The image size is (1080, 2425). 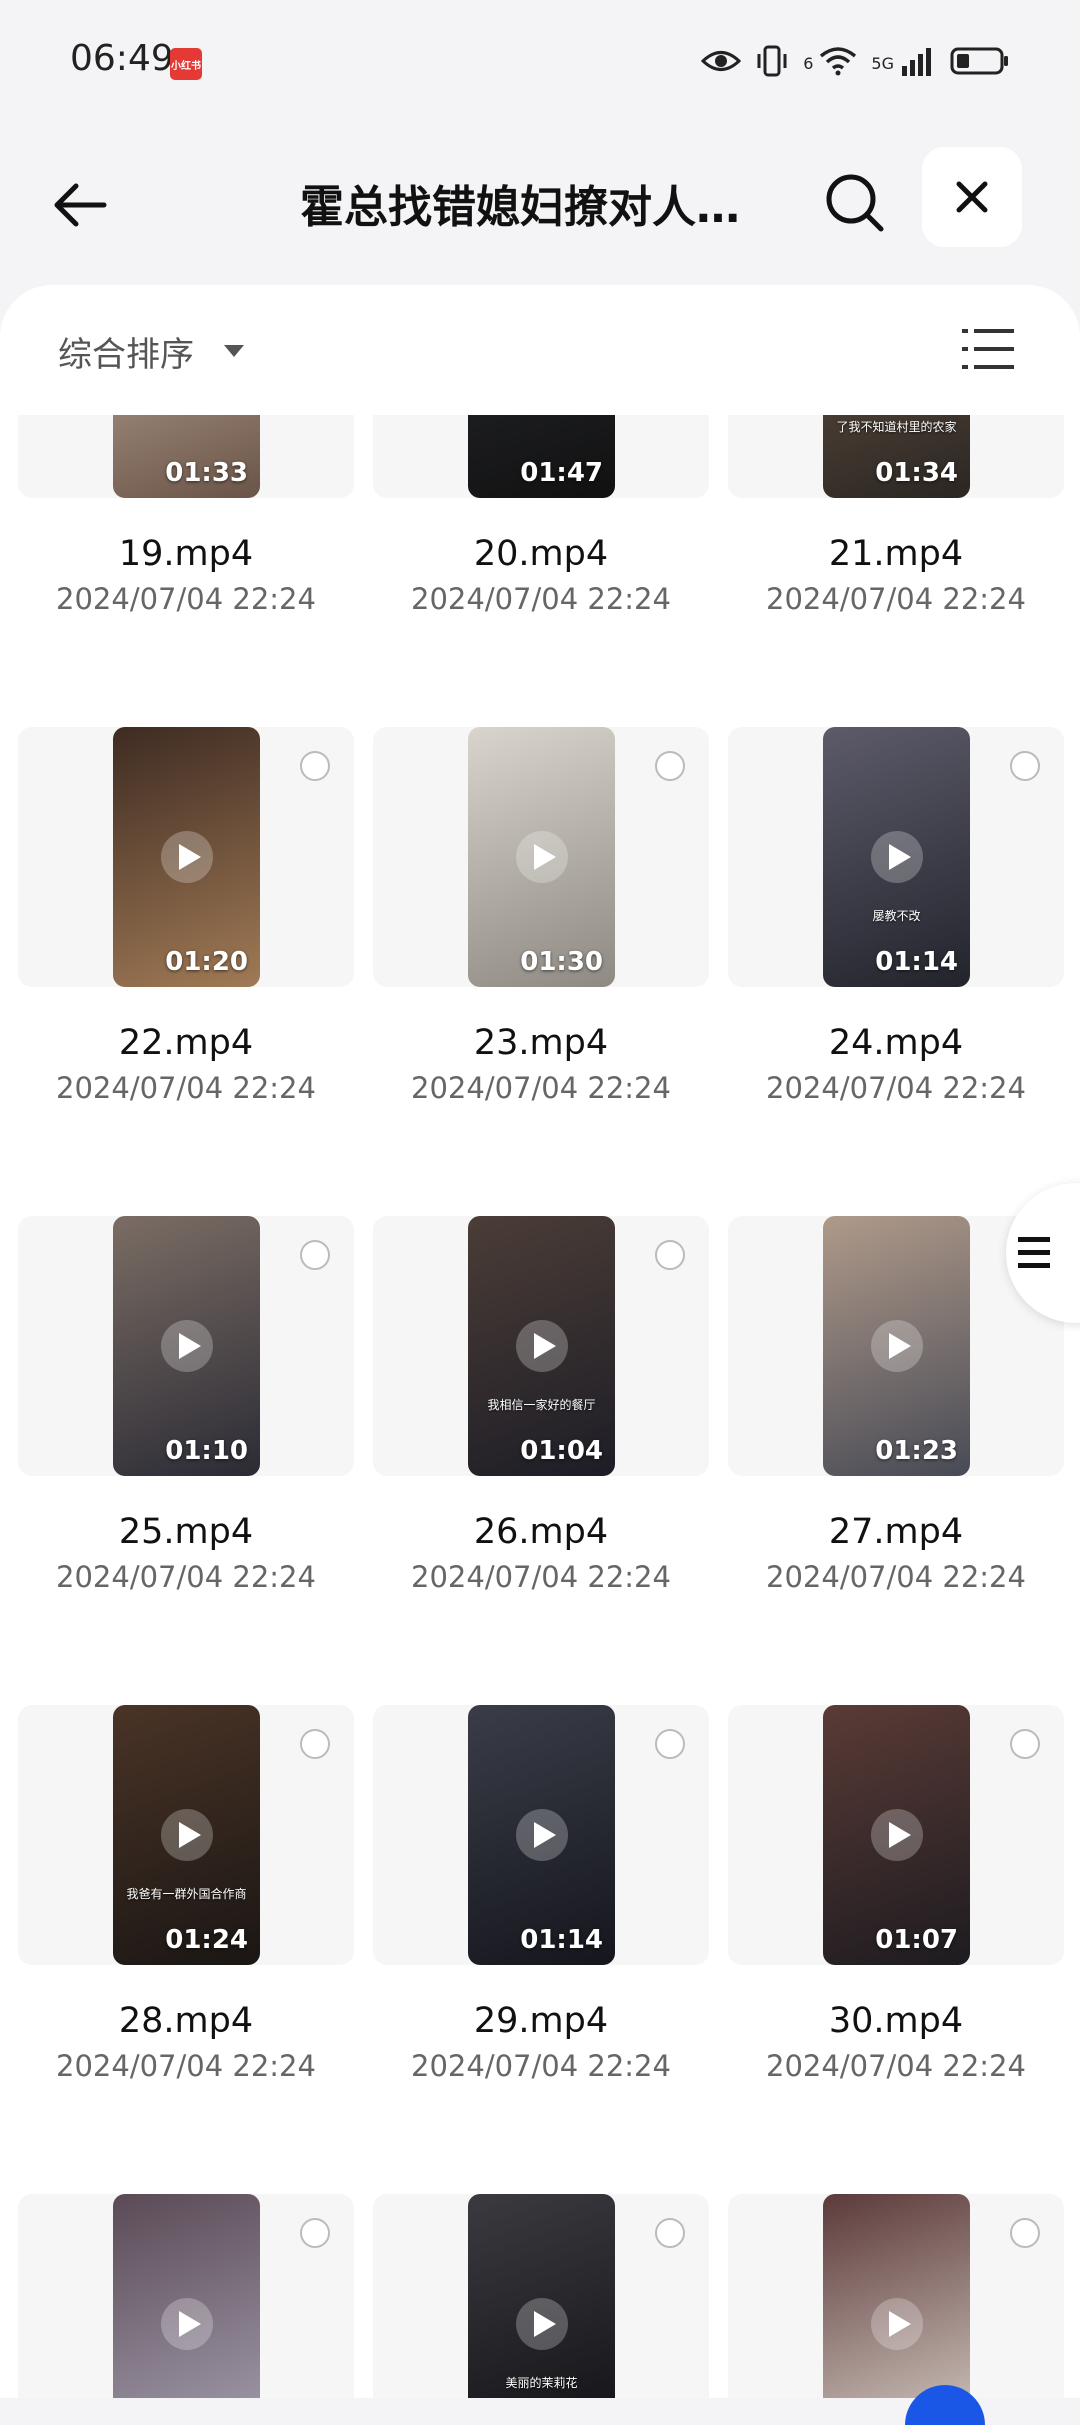 I want to click on close-button, so click(x=972, y=197).